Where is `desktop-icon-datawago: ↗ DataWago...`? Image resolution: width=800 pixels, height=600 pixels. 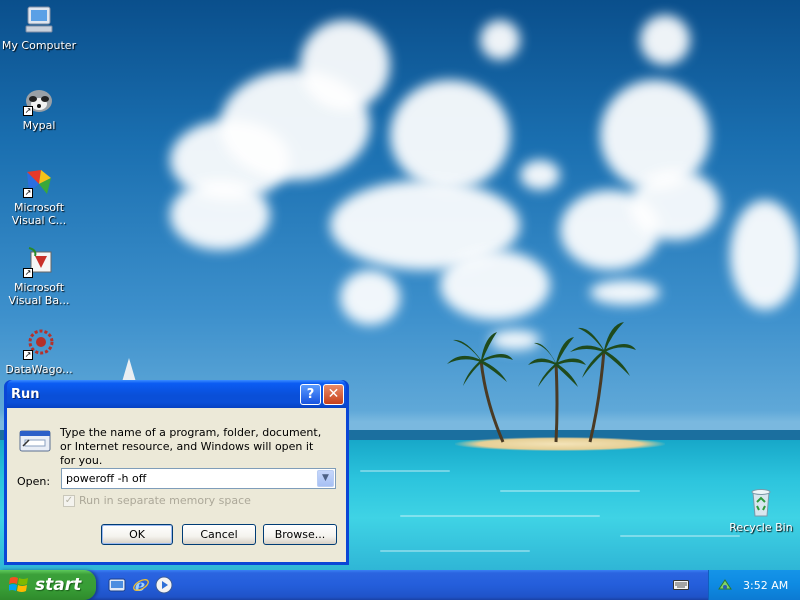 desktop-icon-datawago: ↗ DataWago... is located at coordinates (39, 352).